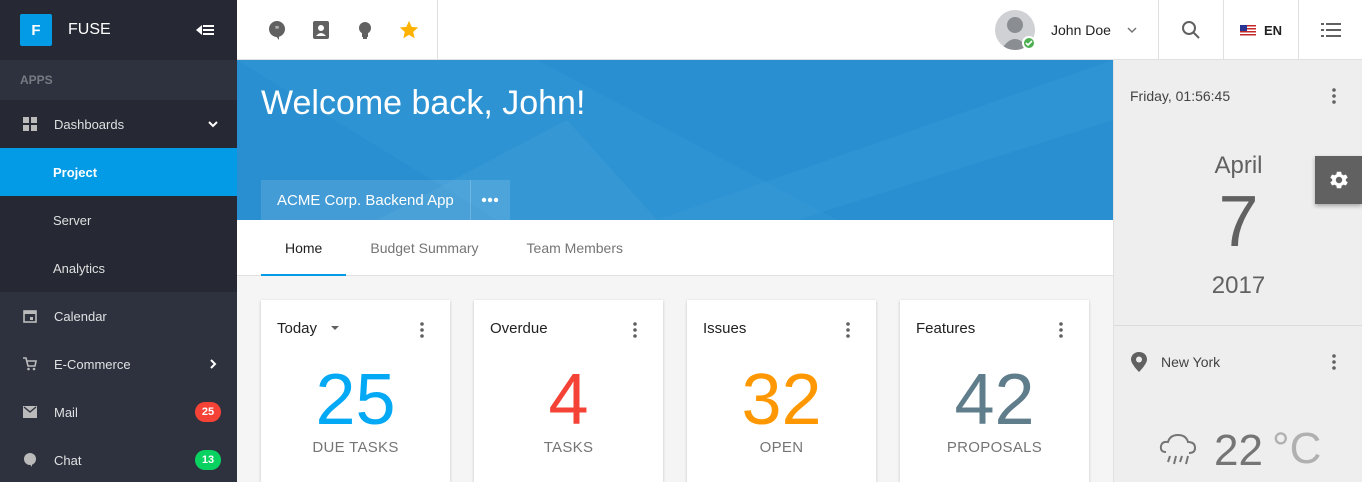 The height and width of the screenshot is (482, 1362). I want to click on rain-cloud-icon, so click(1178, 449).